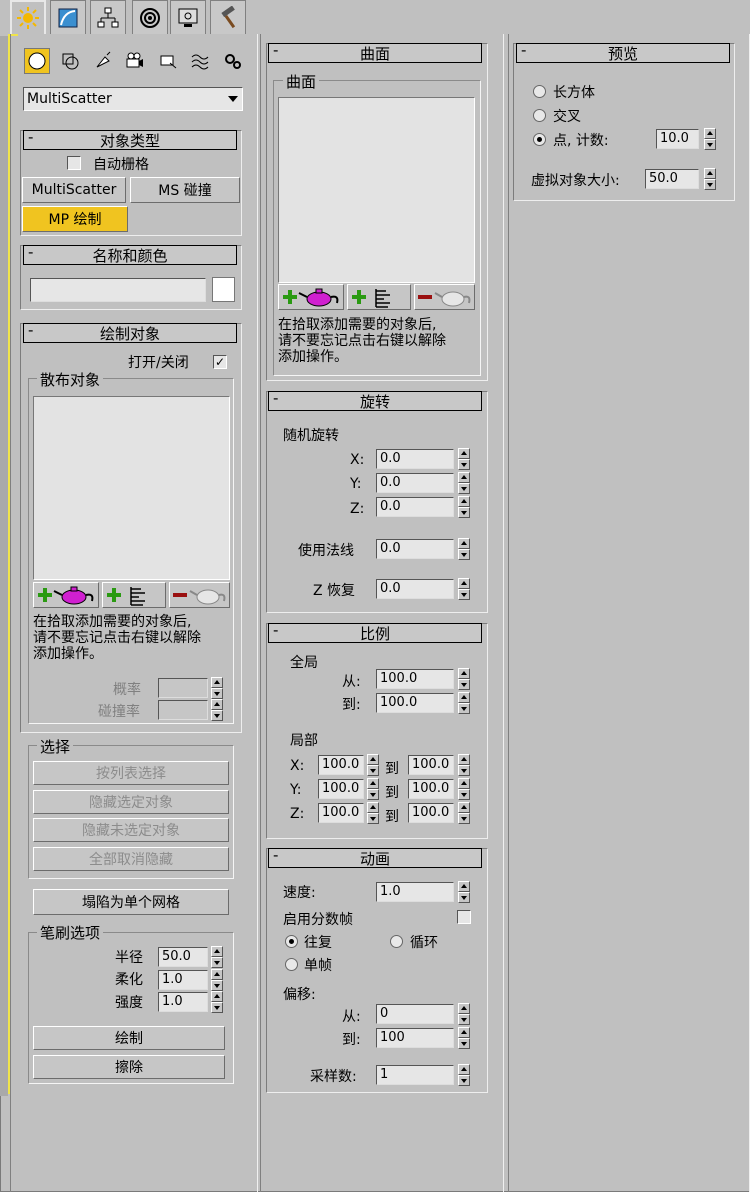 The width and height of the screenshot is (750, 1192). I want to click on ms-collision-button: MS 碰撞, so click(185, 190).